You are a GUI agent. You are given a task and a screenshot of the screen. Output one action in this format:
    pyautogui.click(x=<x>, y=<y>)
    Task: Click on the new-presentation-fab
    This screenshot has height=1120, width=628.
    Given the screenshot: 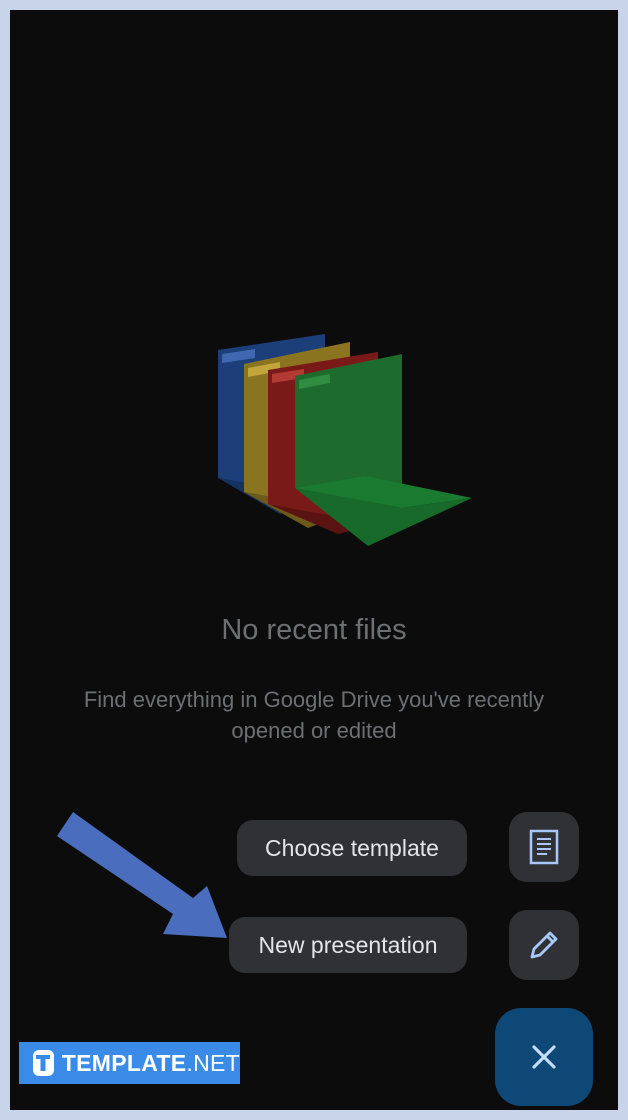 What is the action you would take?
    pyautogui.click(x=544, y=945)
    